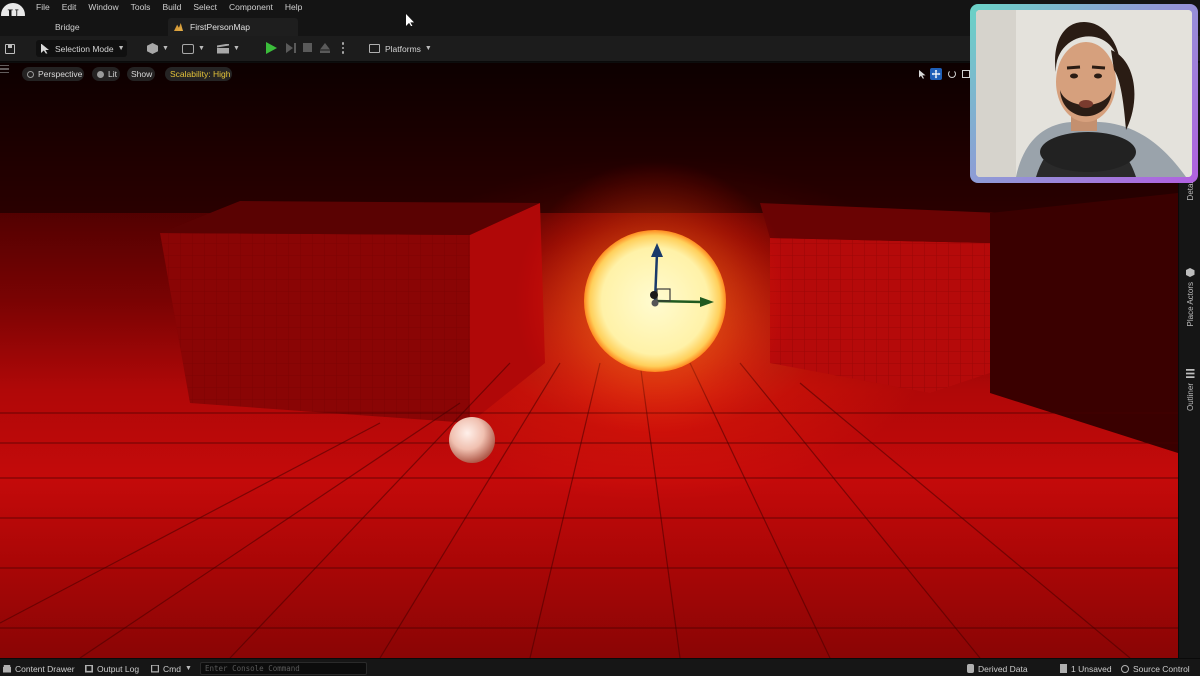 The height and width of the screenshot is (676, 1200). I want to click on blueprint-button: ▼, so click(193, 48).